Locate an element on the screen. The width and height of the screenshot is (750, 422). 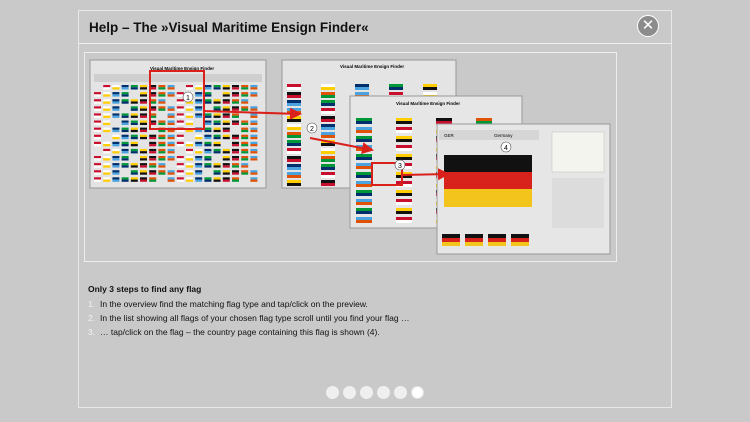
country-name: Germany is located at coordinates (503, 135).